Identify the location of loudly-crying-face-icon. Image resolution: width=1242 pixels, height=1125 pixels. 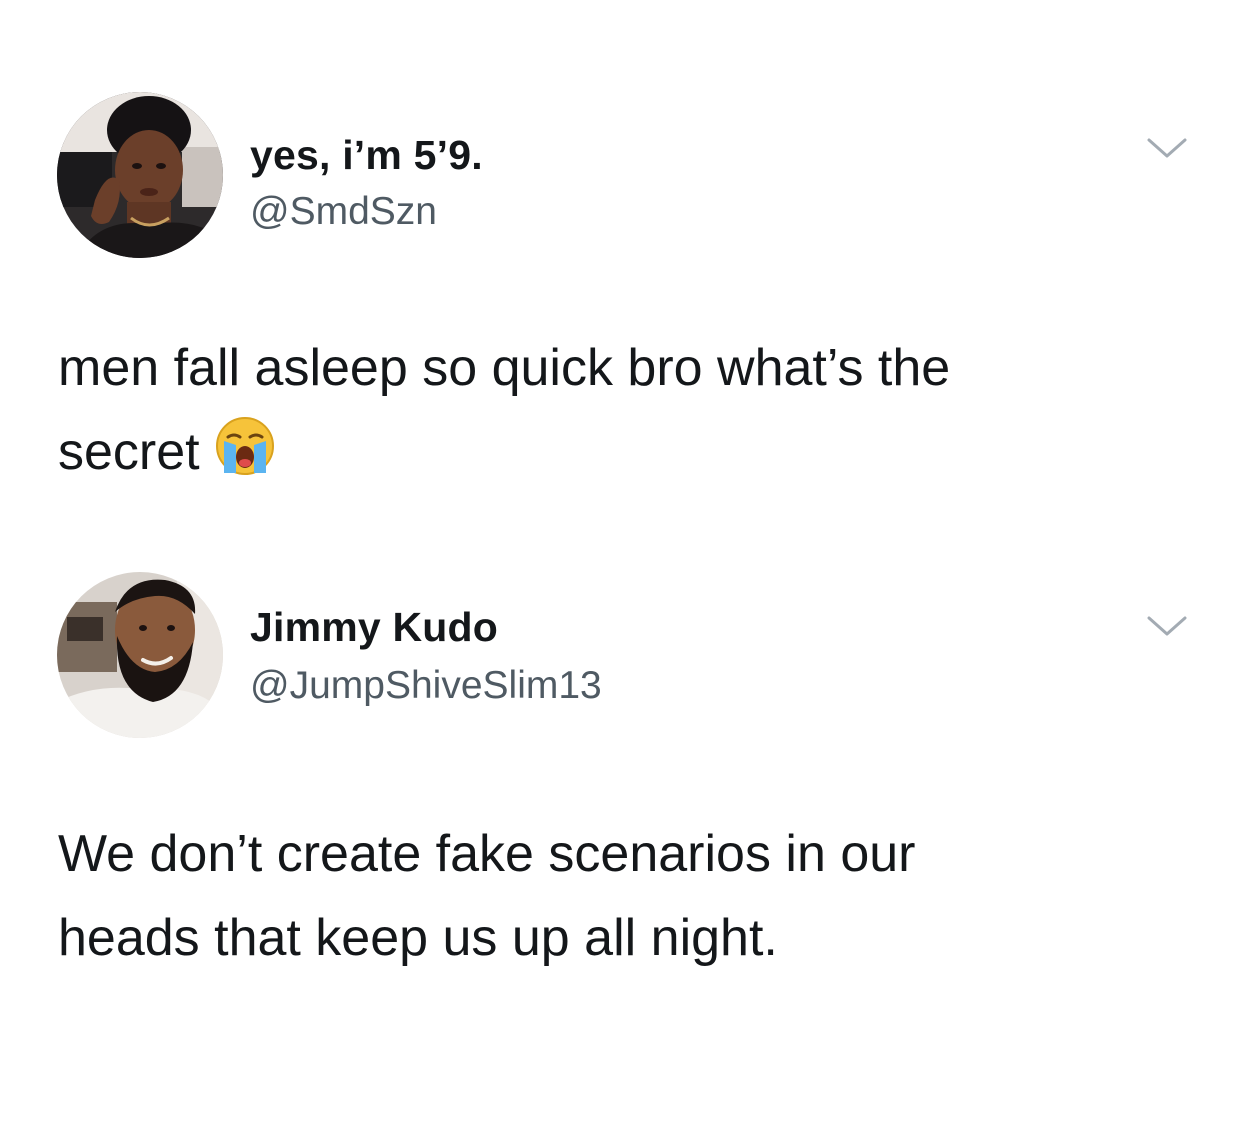
(245, 446).